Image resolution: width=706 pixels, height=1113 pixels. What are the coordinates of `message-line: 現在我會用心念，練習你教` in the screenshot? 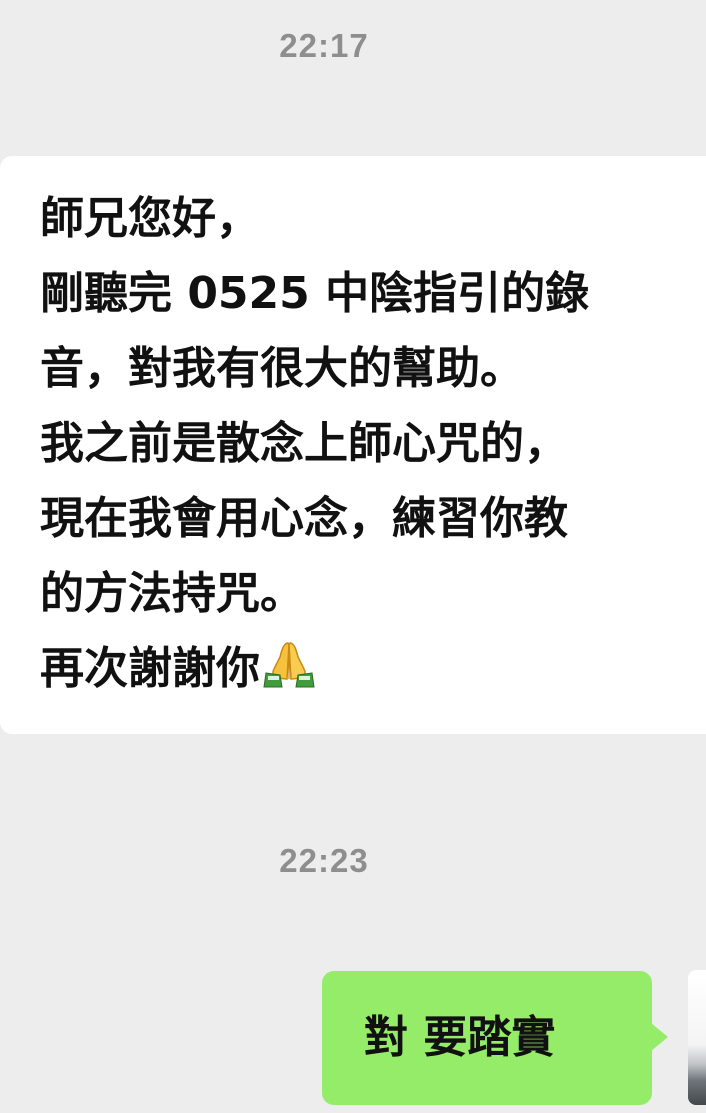 It's located at (304, 518).